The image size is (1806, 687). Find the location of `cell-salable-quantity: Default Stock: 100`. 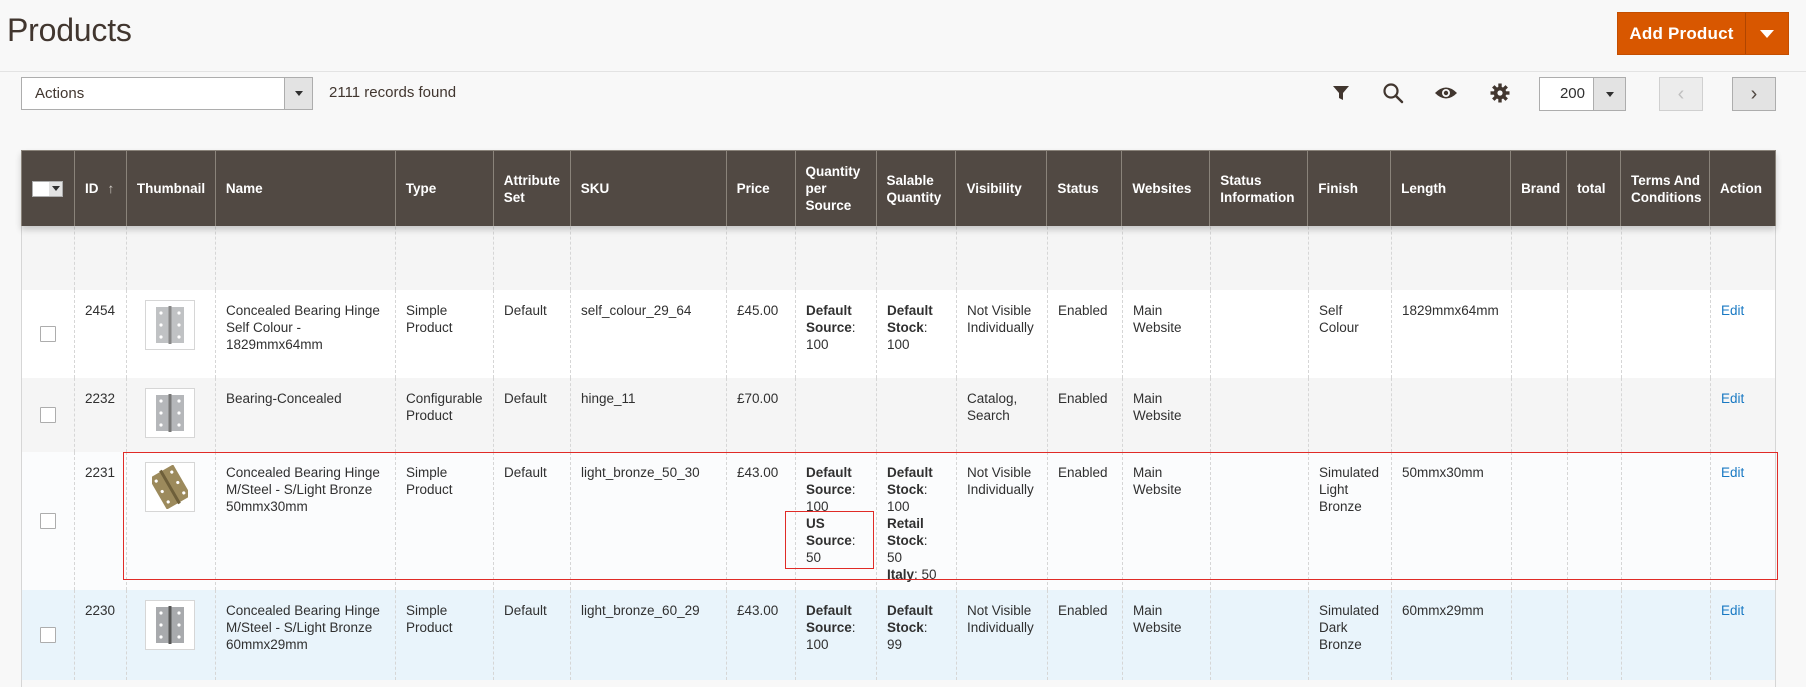

cell-salable-quantity: Default Stock: 100 is located at coordinates (917, 258).